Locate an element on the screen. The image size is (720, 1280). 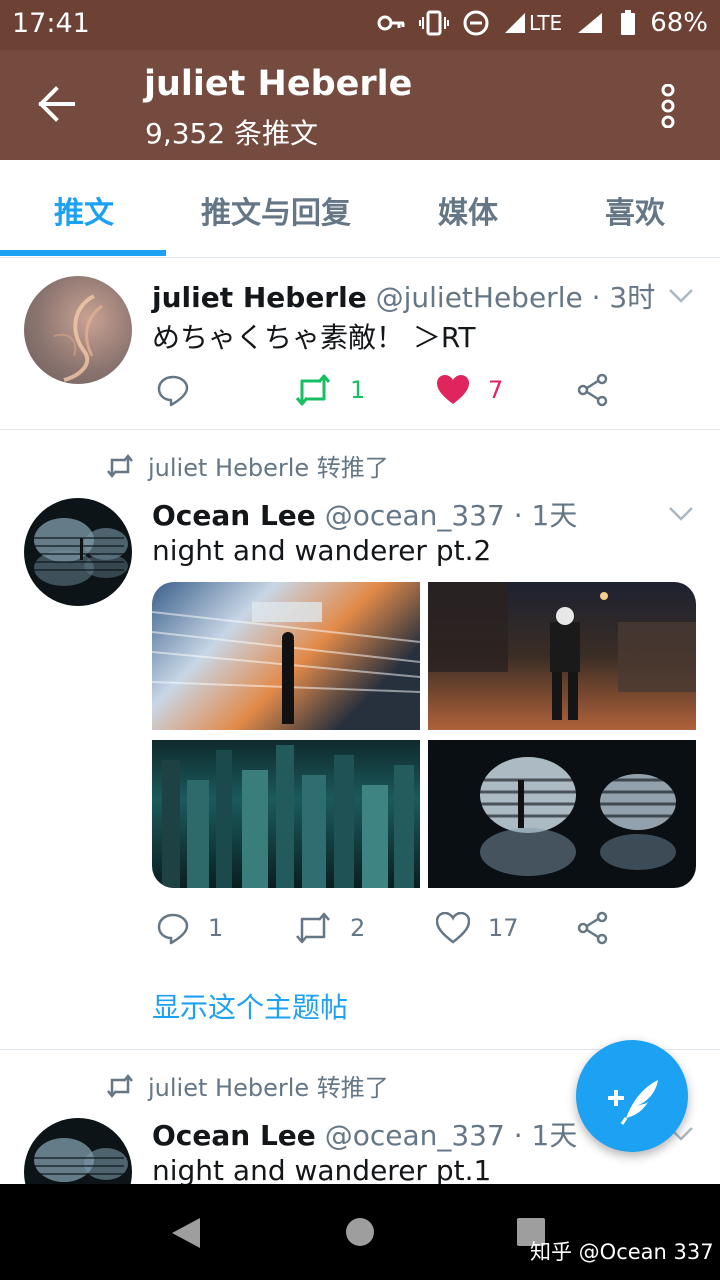
tab-media: 媒体 is located at coordinates (468, 210).